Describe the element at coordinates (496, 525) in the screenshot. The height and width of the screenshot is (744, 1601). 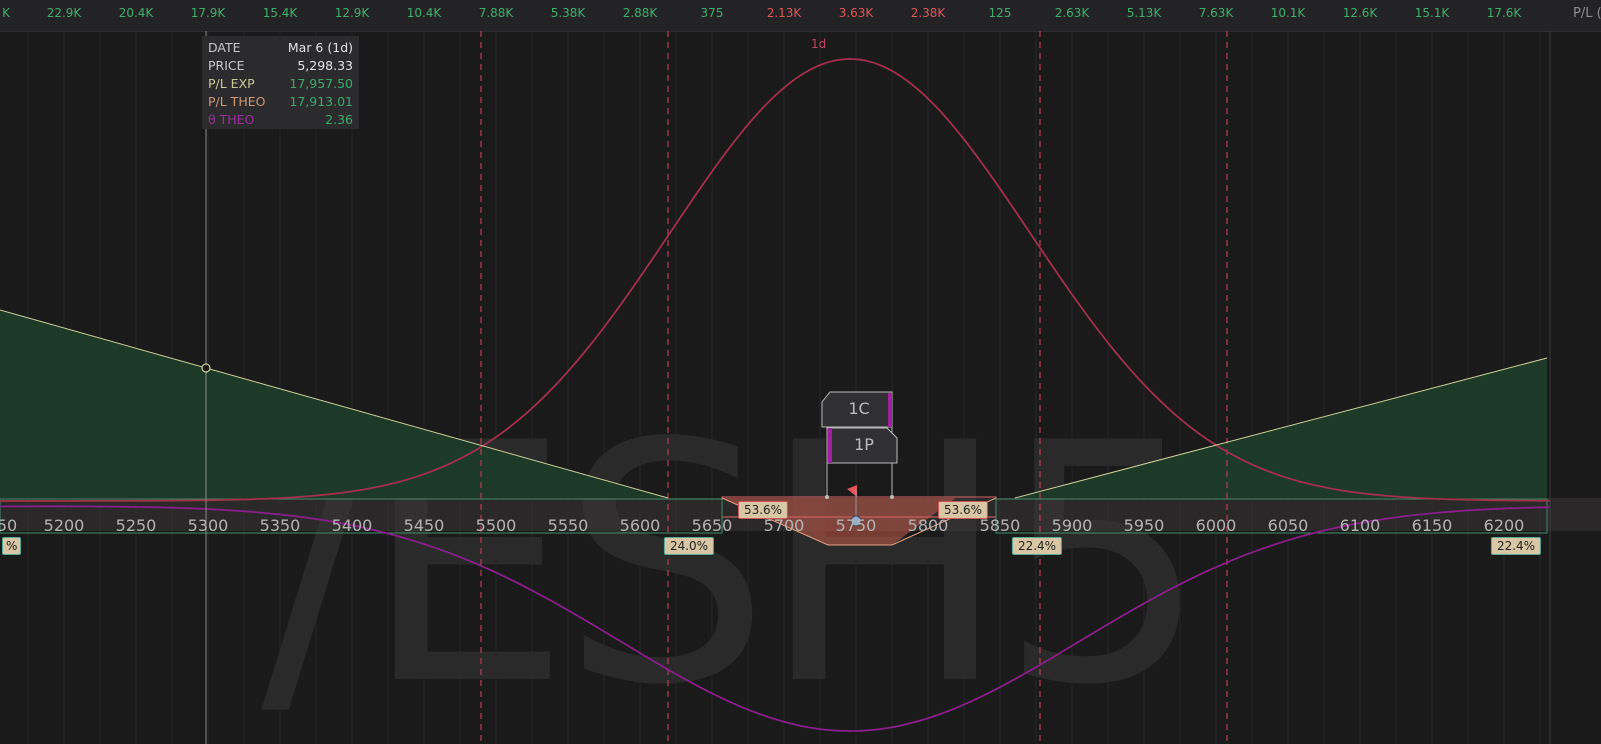
I see `price-tick-7: 5500` at that location.